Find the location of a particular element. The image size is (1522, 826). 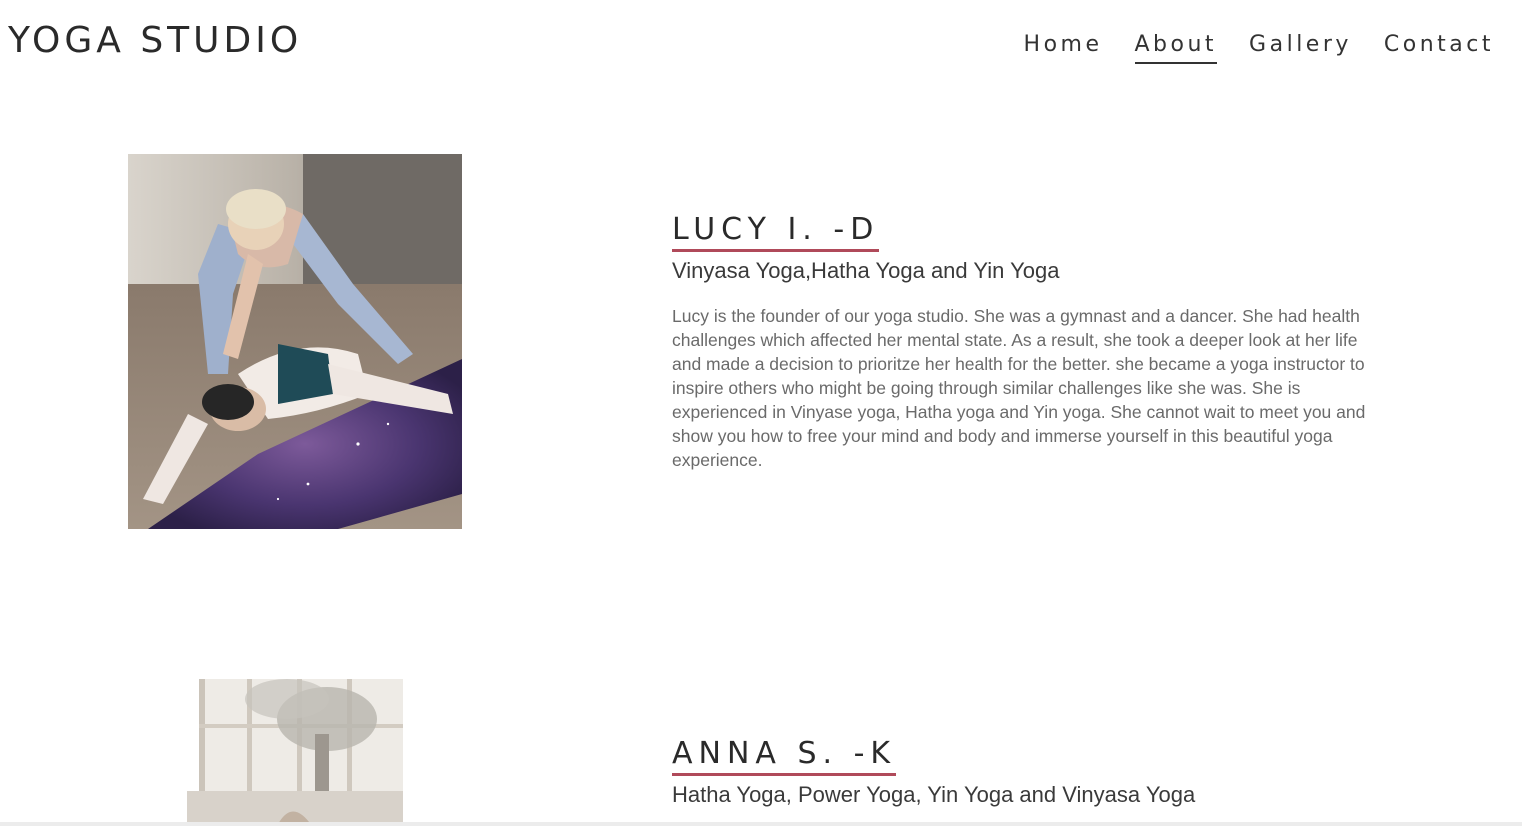

site-logo: YOGA STUDIO is located at coordinates (155, 41).